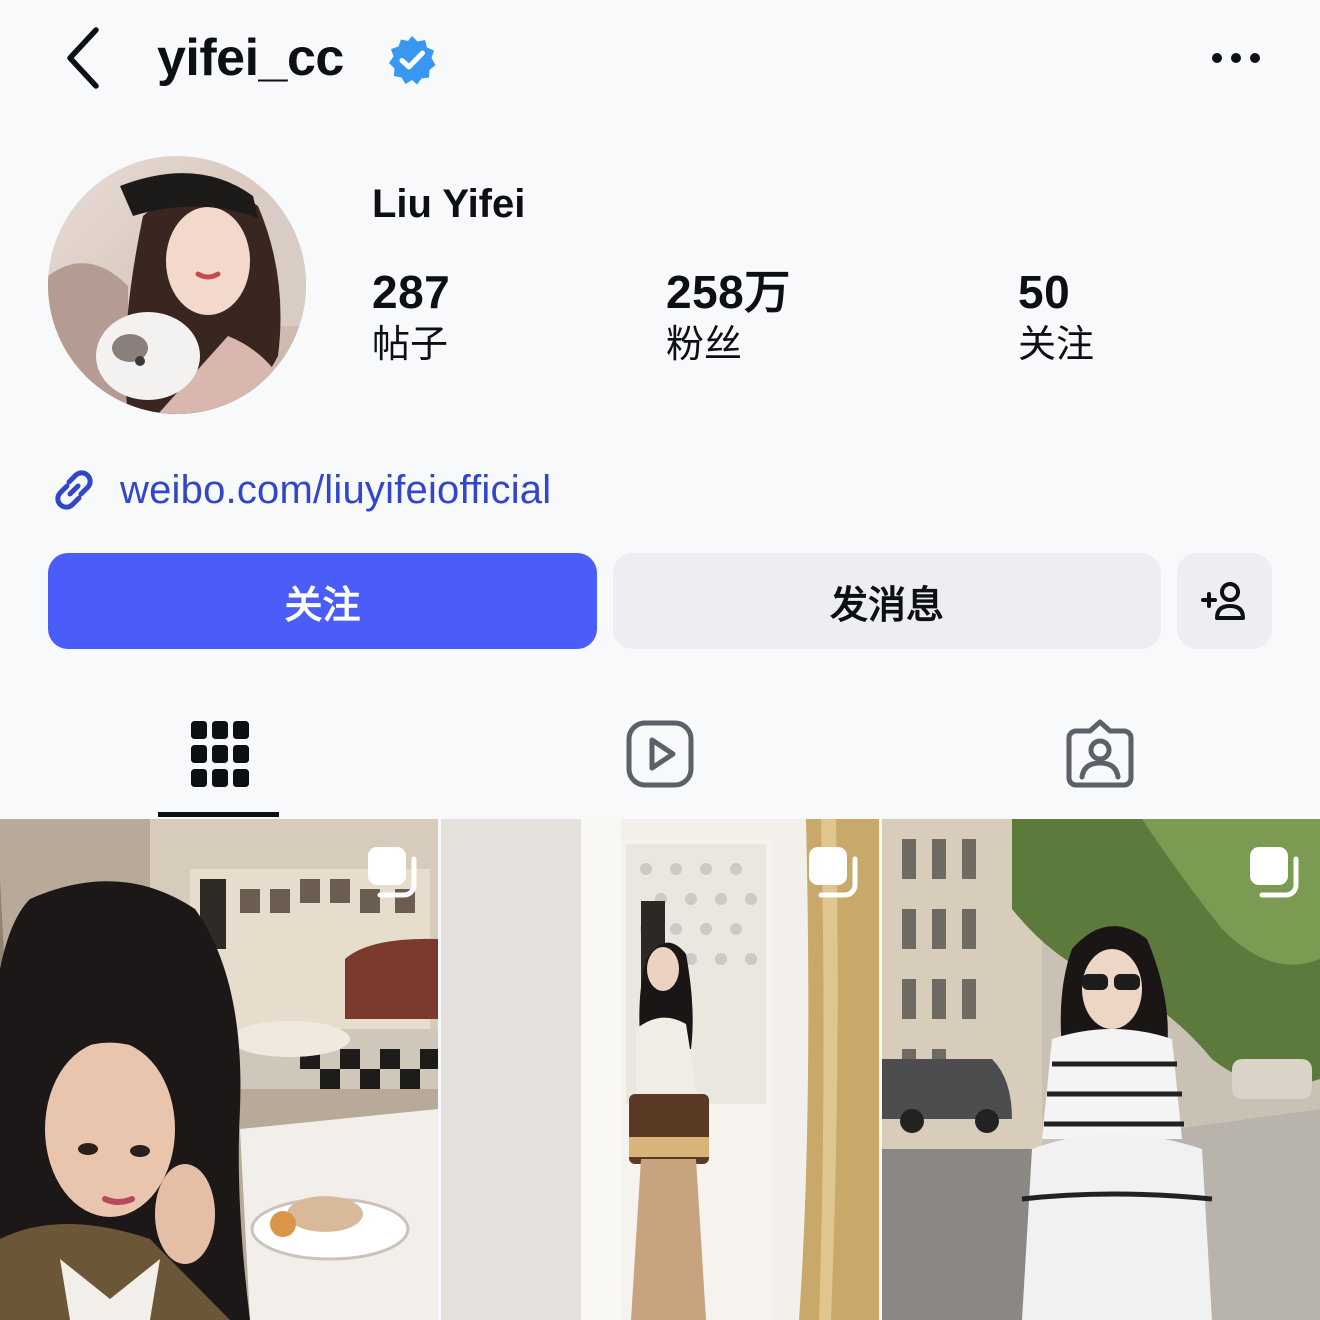 Image resolution: width=1320 pixels, height=1320 pixels. What do you see at coordinates (411, 292) in the screenshot?
I see `stat-posts-value: 287` at bounding box center [411, 292].